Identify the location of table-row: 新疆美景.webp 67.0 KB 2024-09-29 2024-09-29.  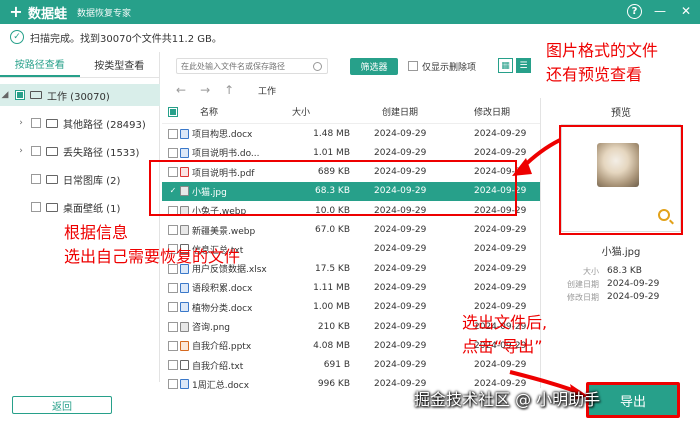
(351, 230).